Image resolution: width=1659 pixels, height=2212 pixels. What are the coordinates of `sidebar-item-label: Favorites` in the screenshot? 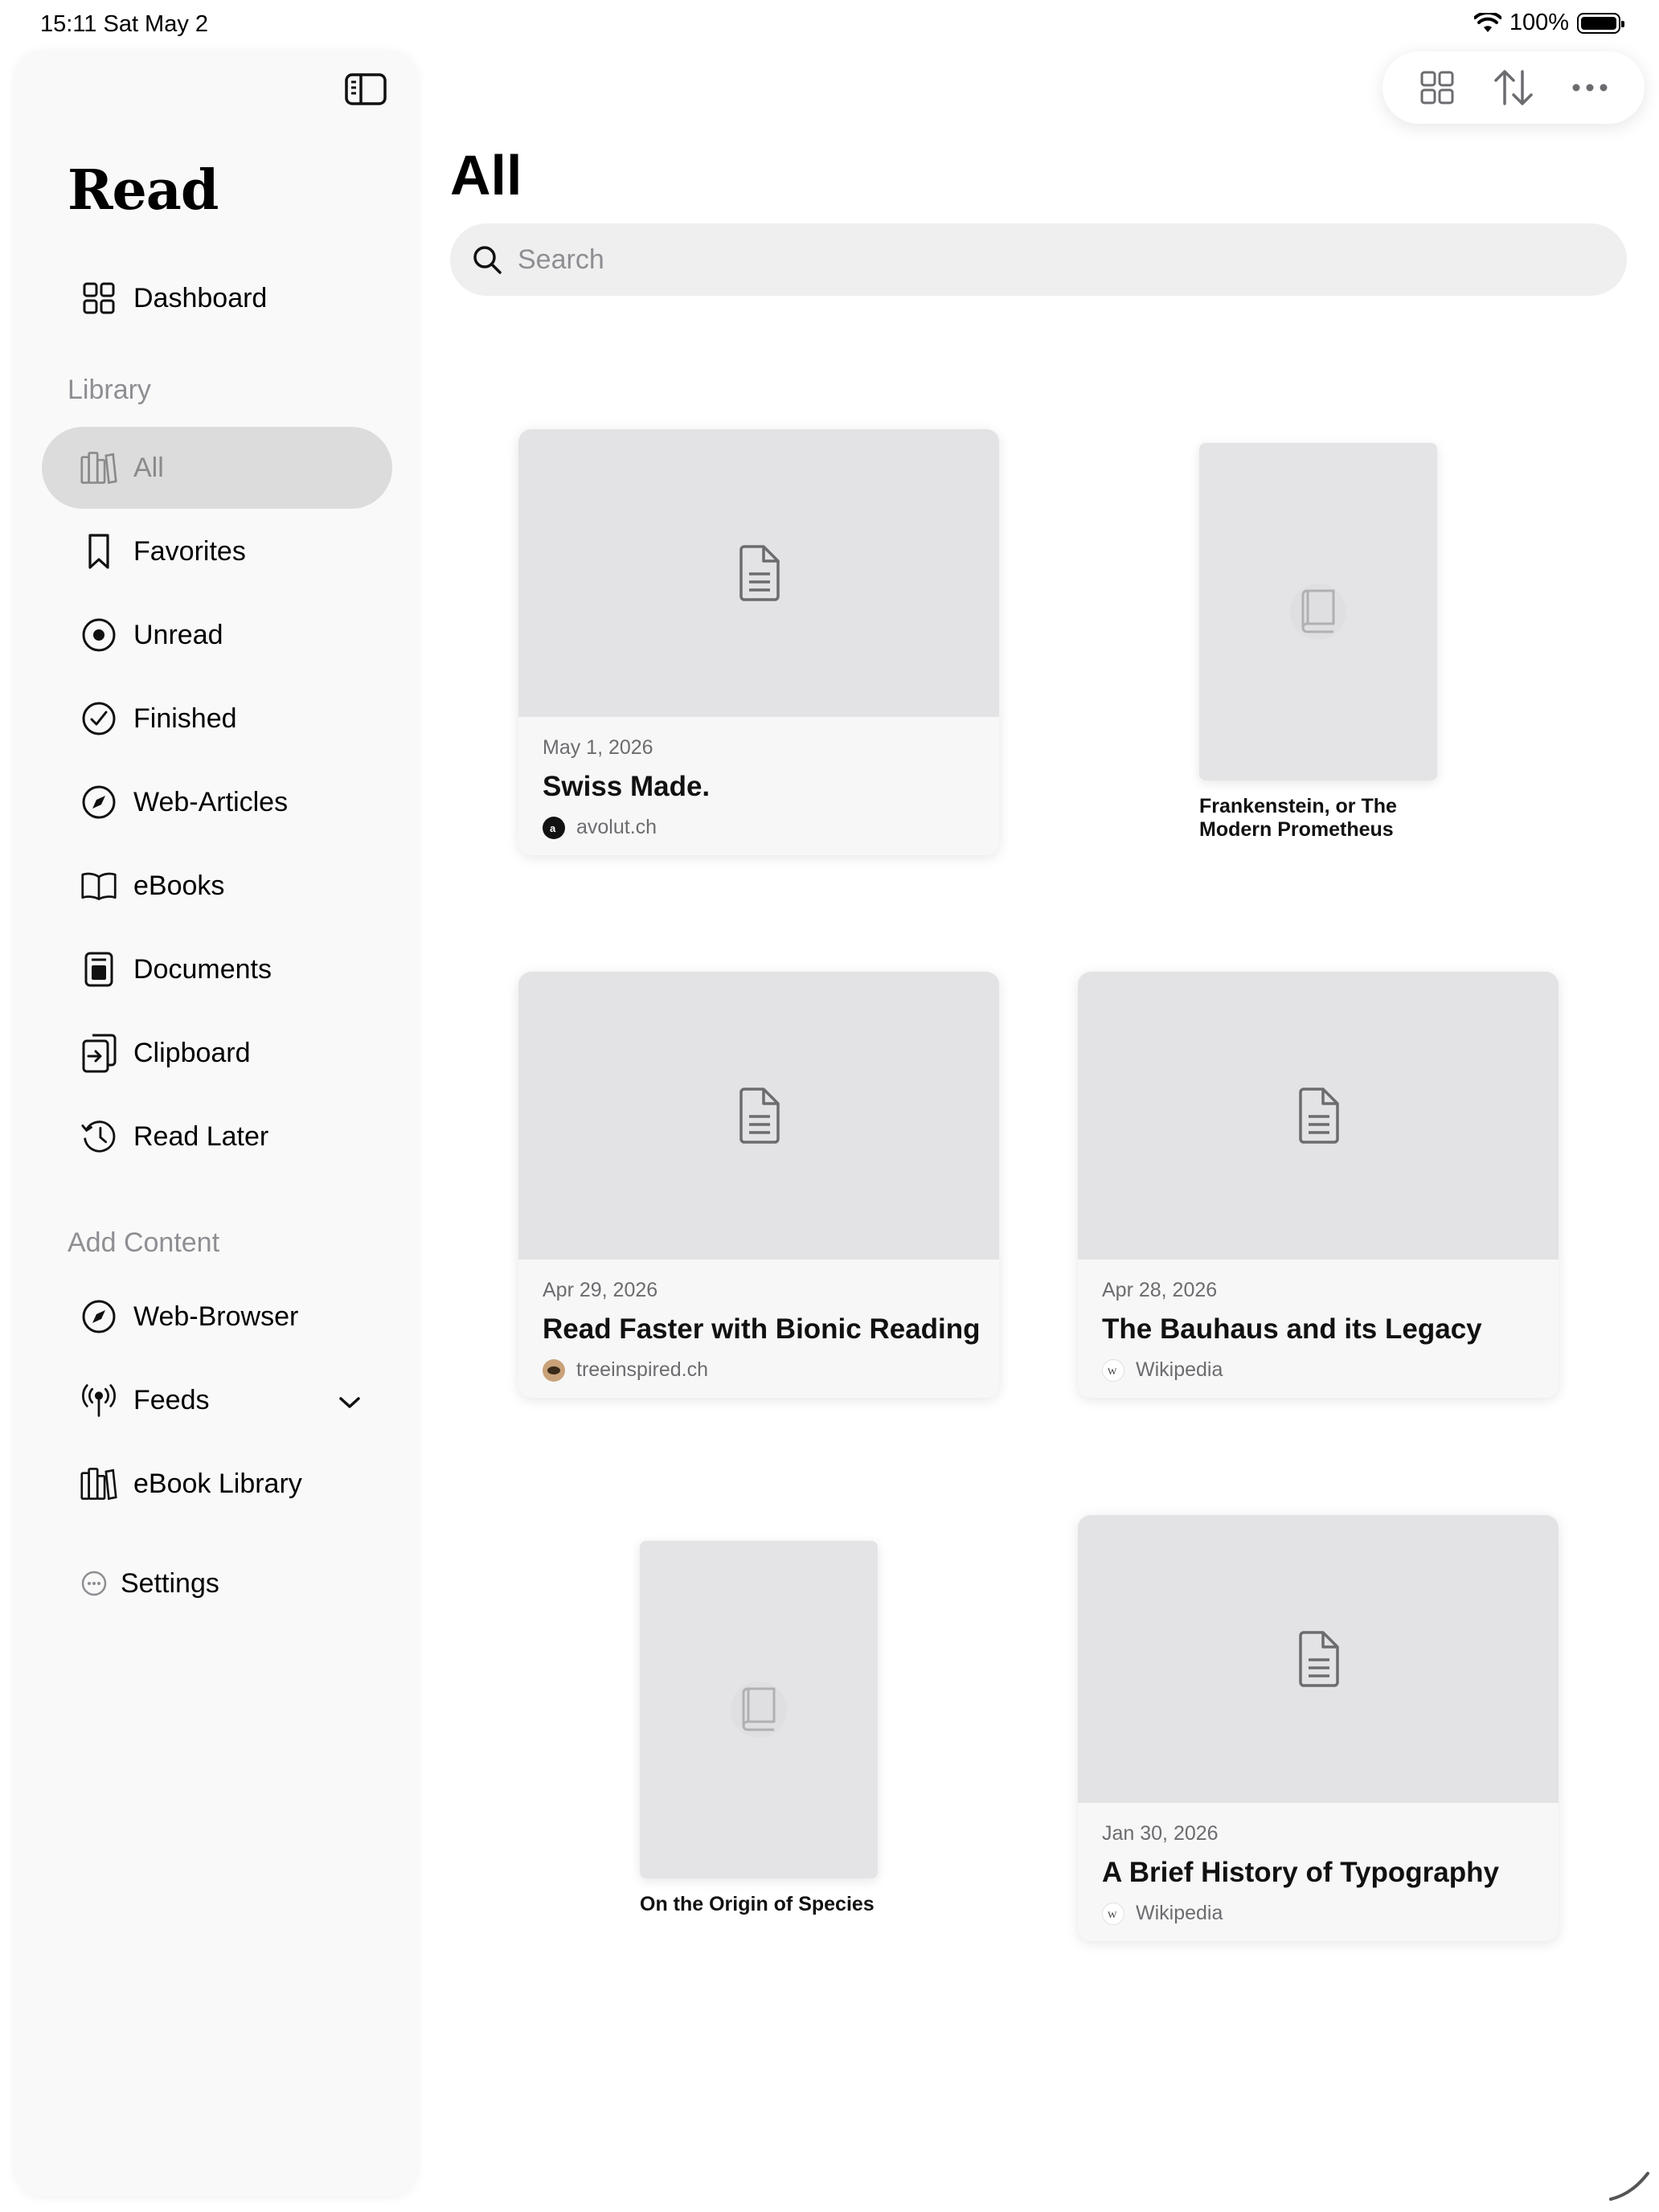 It's located at (189, 551).